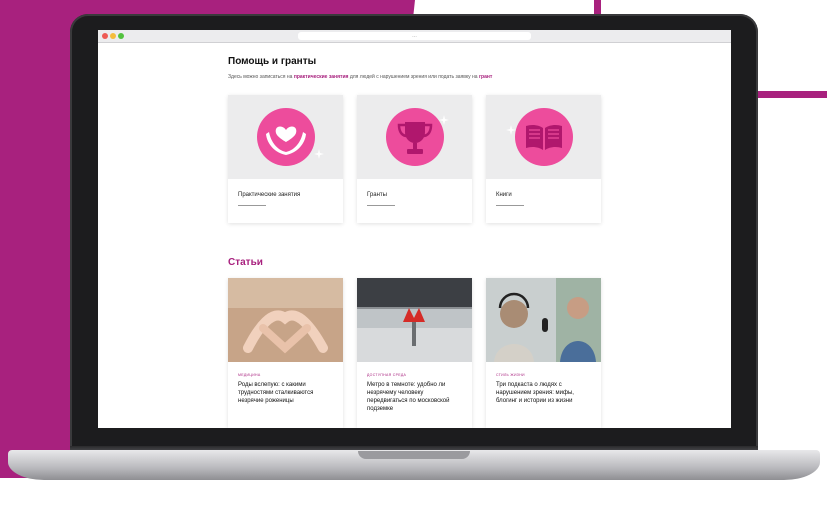 The width and height of the screenshot is (827, 514). Describe the element at coordinates (249, 375) in the screenshot. I see `article-category: Медицина` at that location.